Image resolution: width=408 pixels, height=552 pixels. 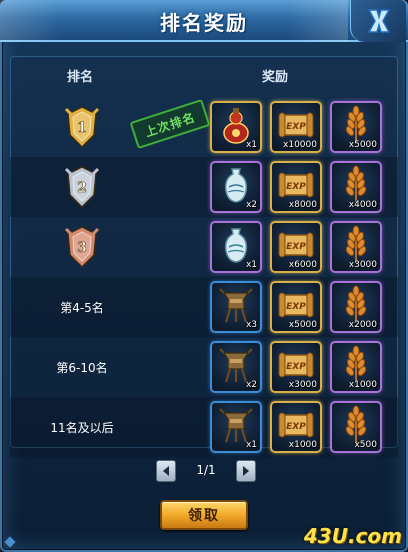 What do you see at coordinates (251, 325) in the screenshot?
I see `item-quantity: x3` at bounding box center [251, 325].